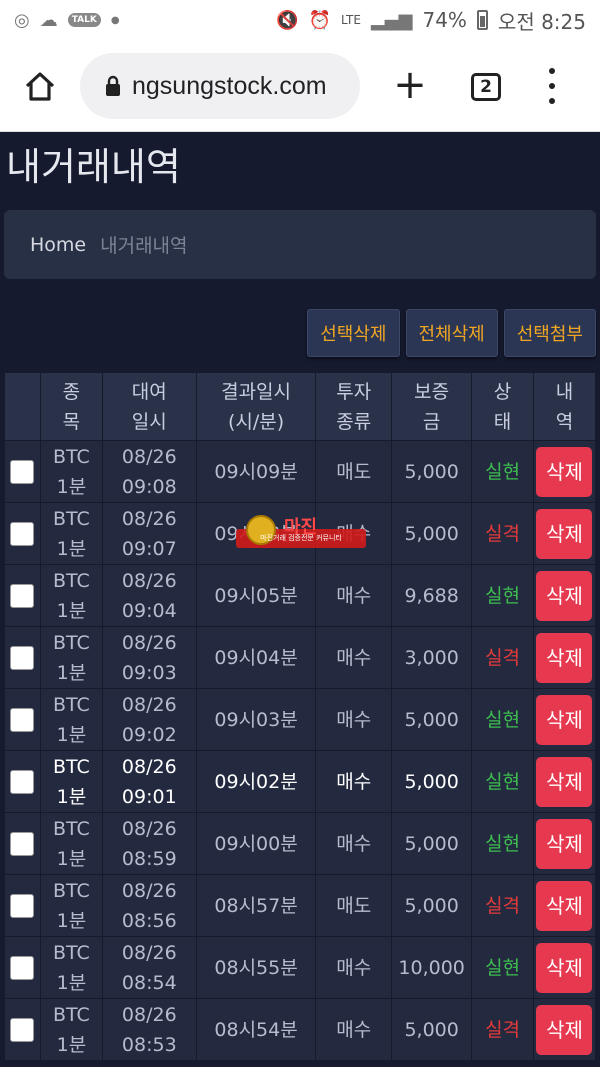  Describe the element at coordinates (300, 244) in the screenshot. I see `breadcrumb: Home 내거래내역` at that location.